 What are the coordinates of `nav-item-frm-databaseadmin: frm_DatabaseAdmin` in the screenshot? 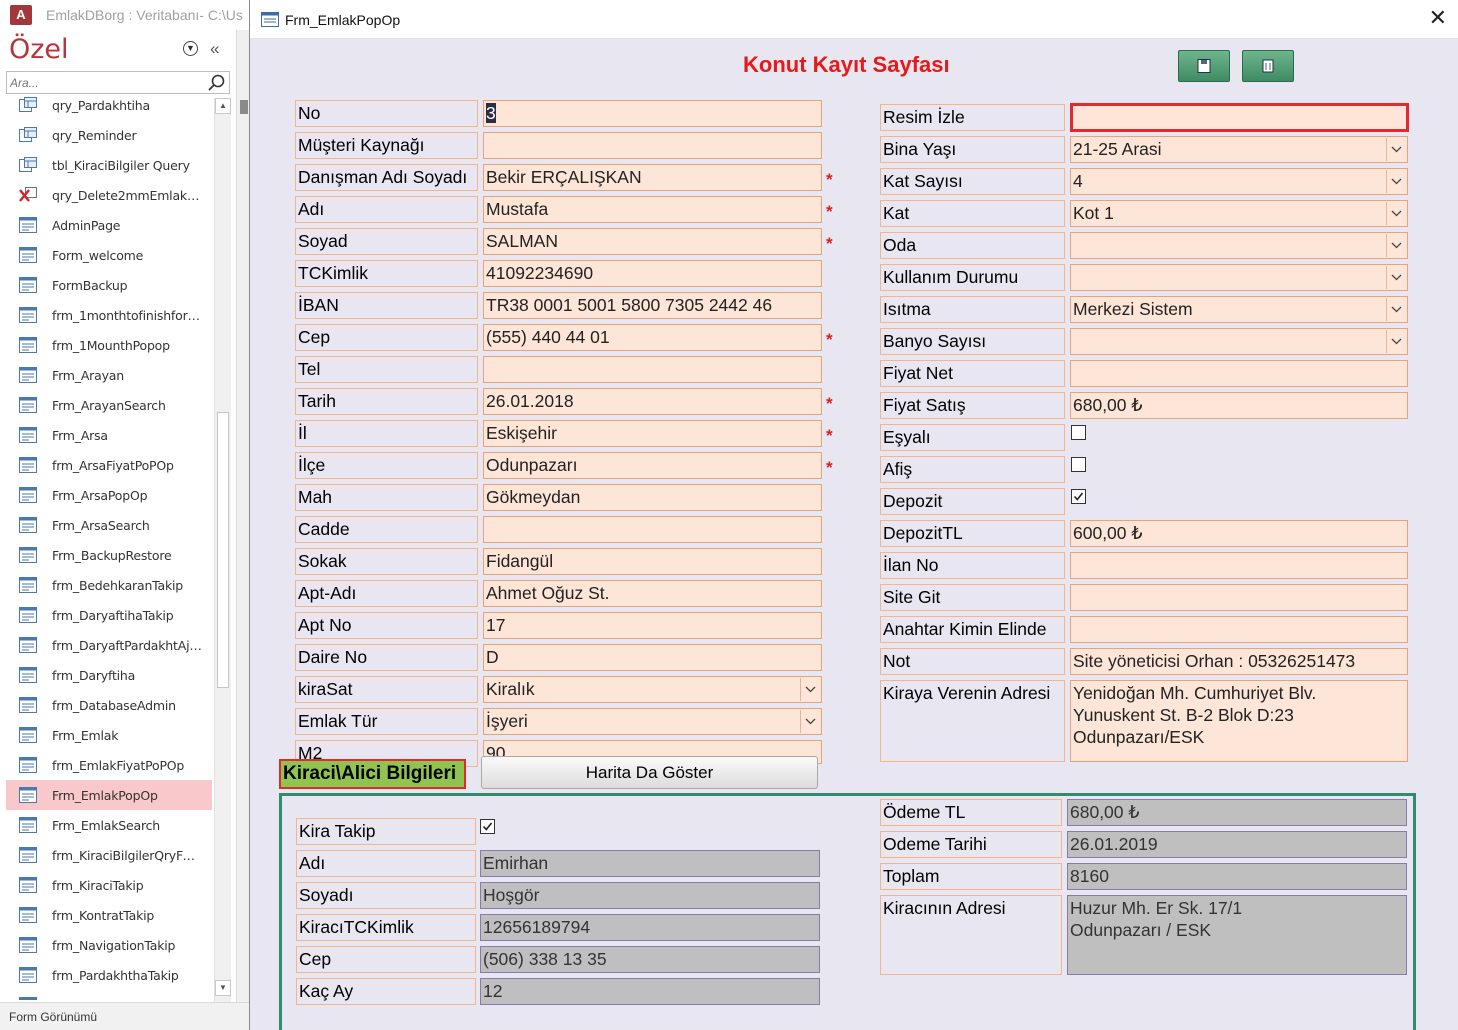 It's located at (106, 705).